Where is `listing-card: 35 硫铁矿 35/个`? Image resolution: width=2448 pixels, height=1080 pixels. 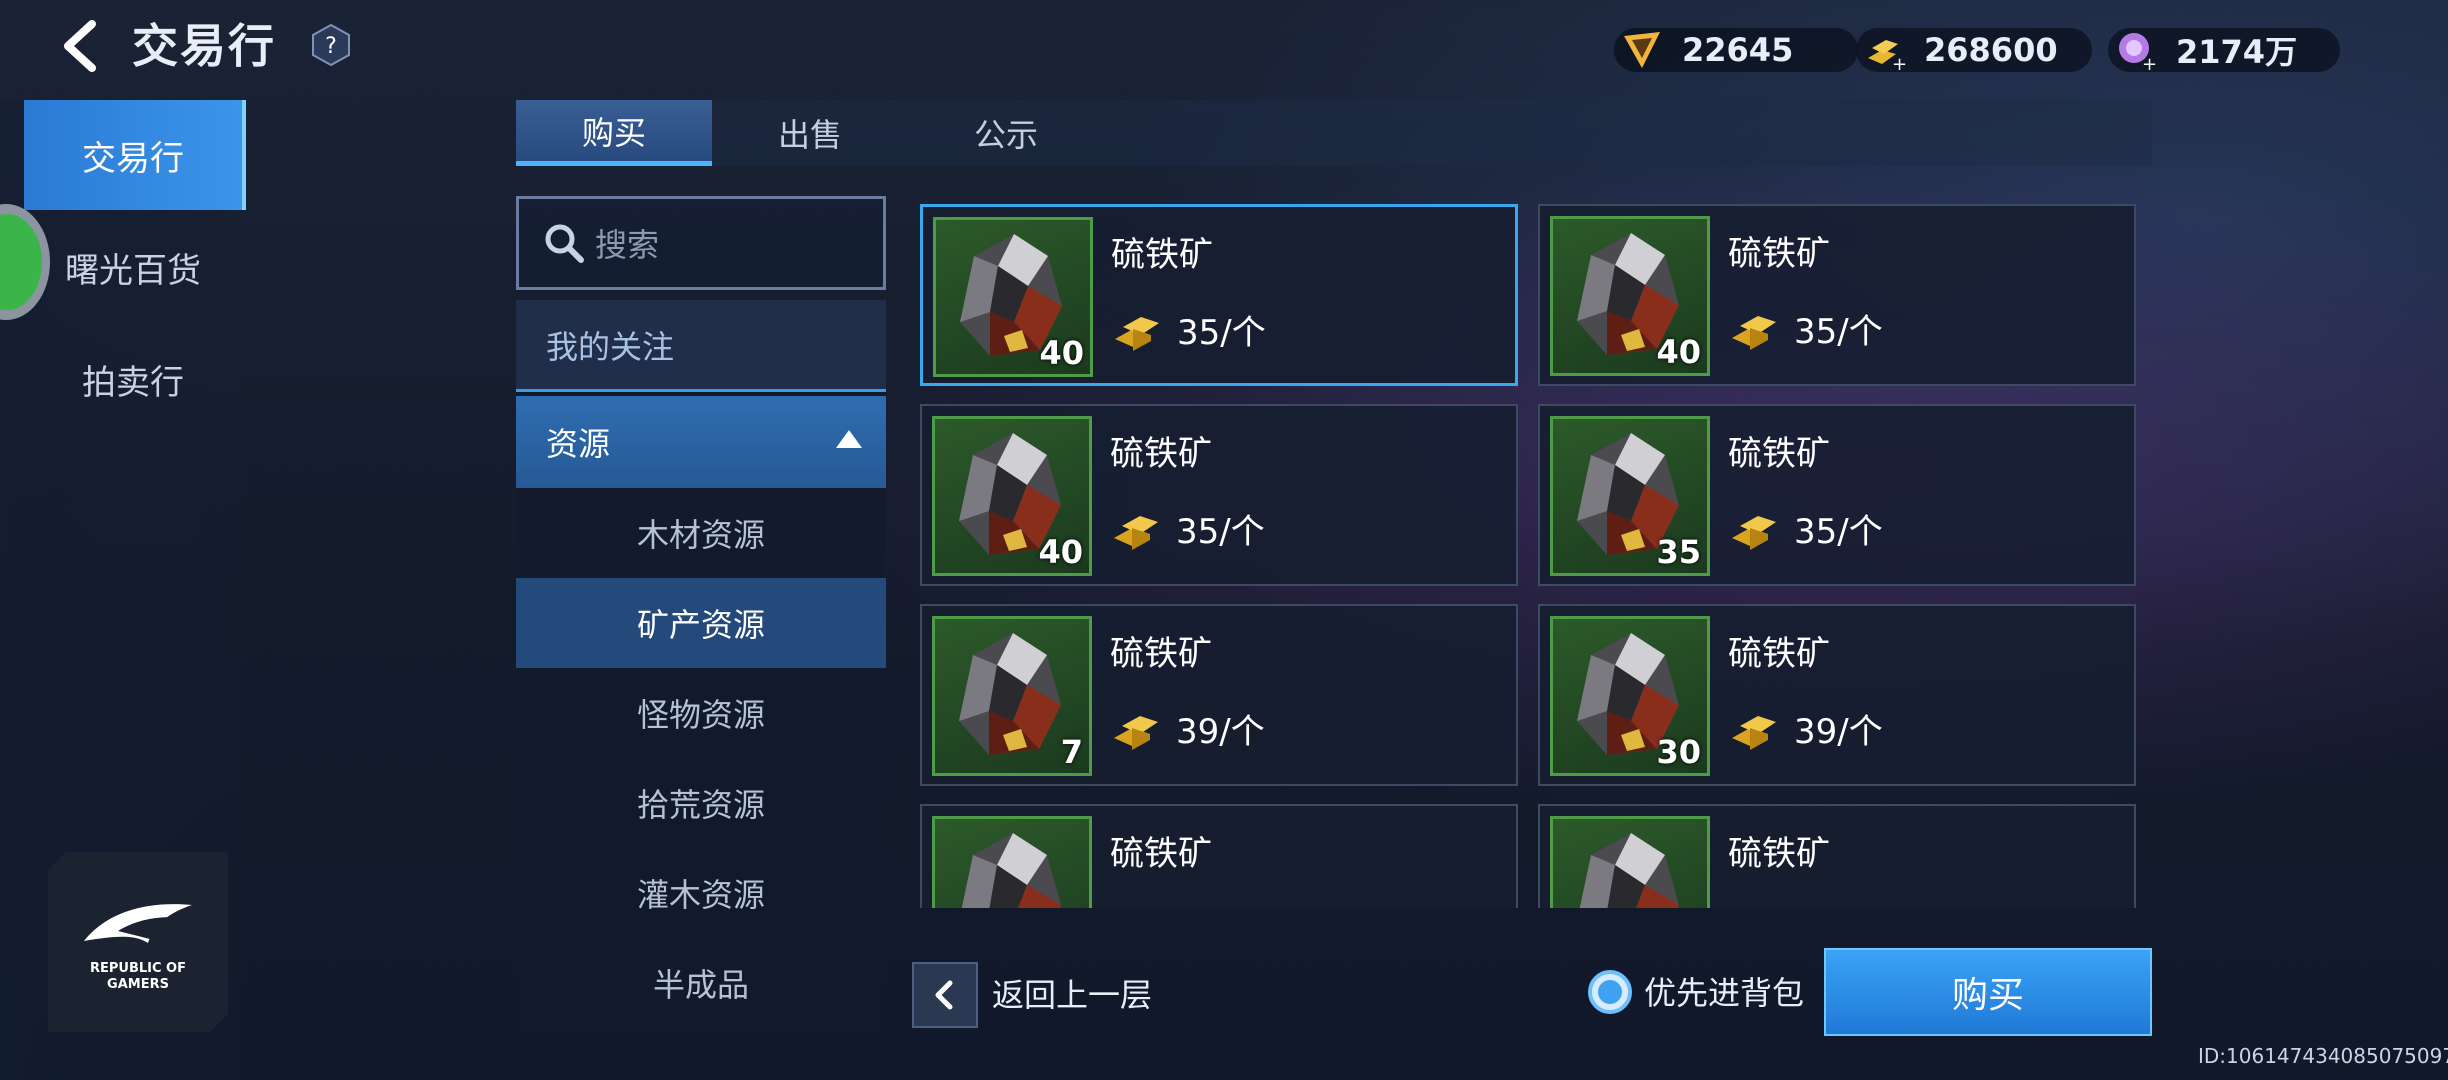 listing-card: 35 硫铁矿 35/个 is located at coordinates (1837, 495).